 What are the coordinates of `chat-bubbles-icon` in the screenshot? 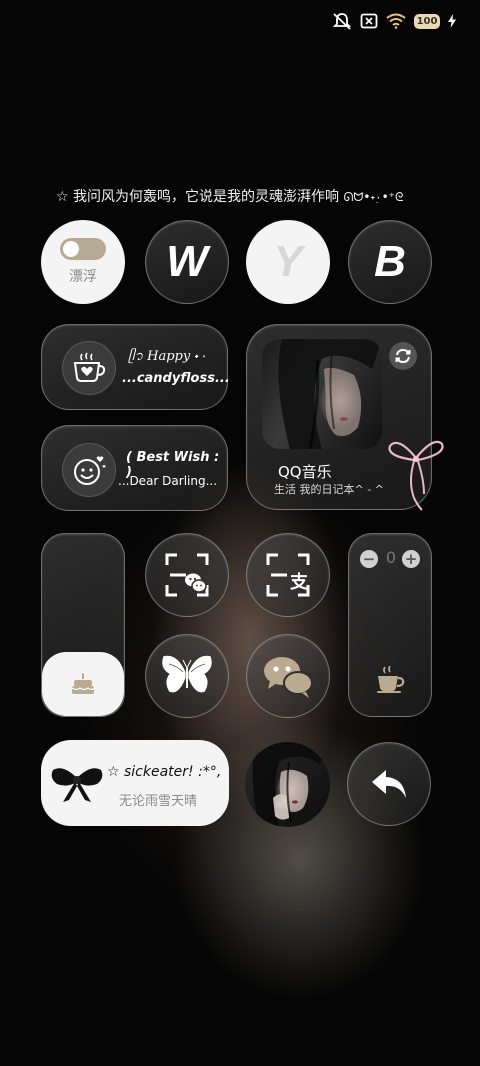 It's located at (288, 677).